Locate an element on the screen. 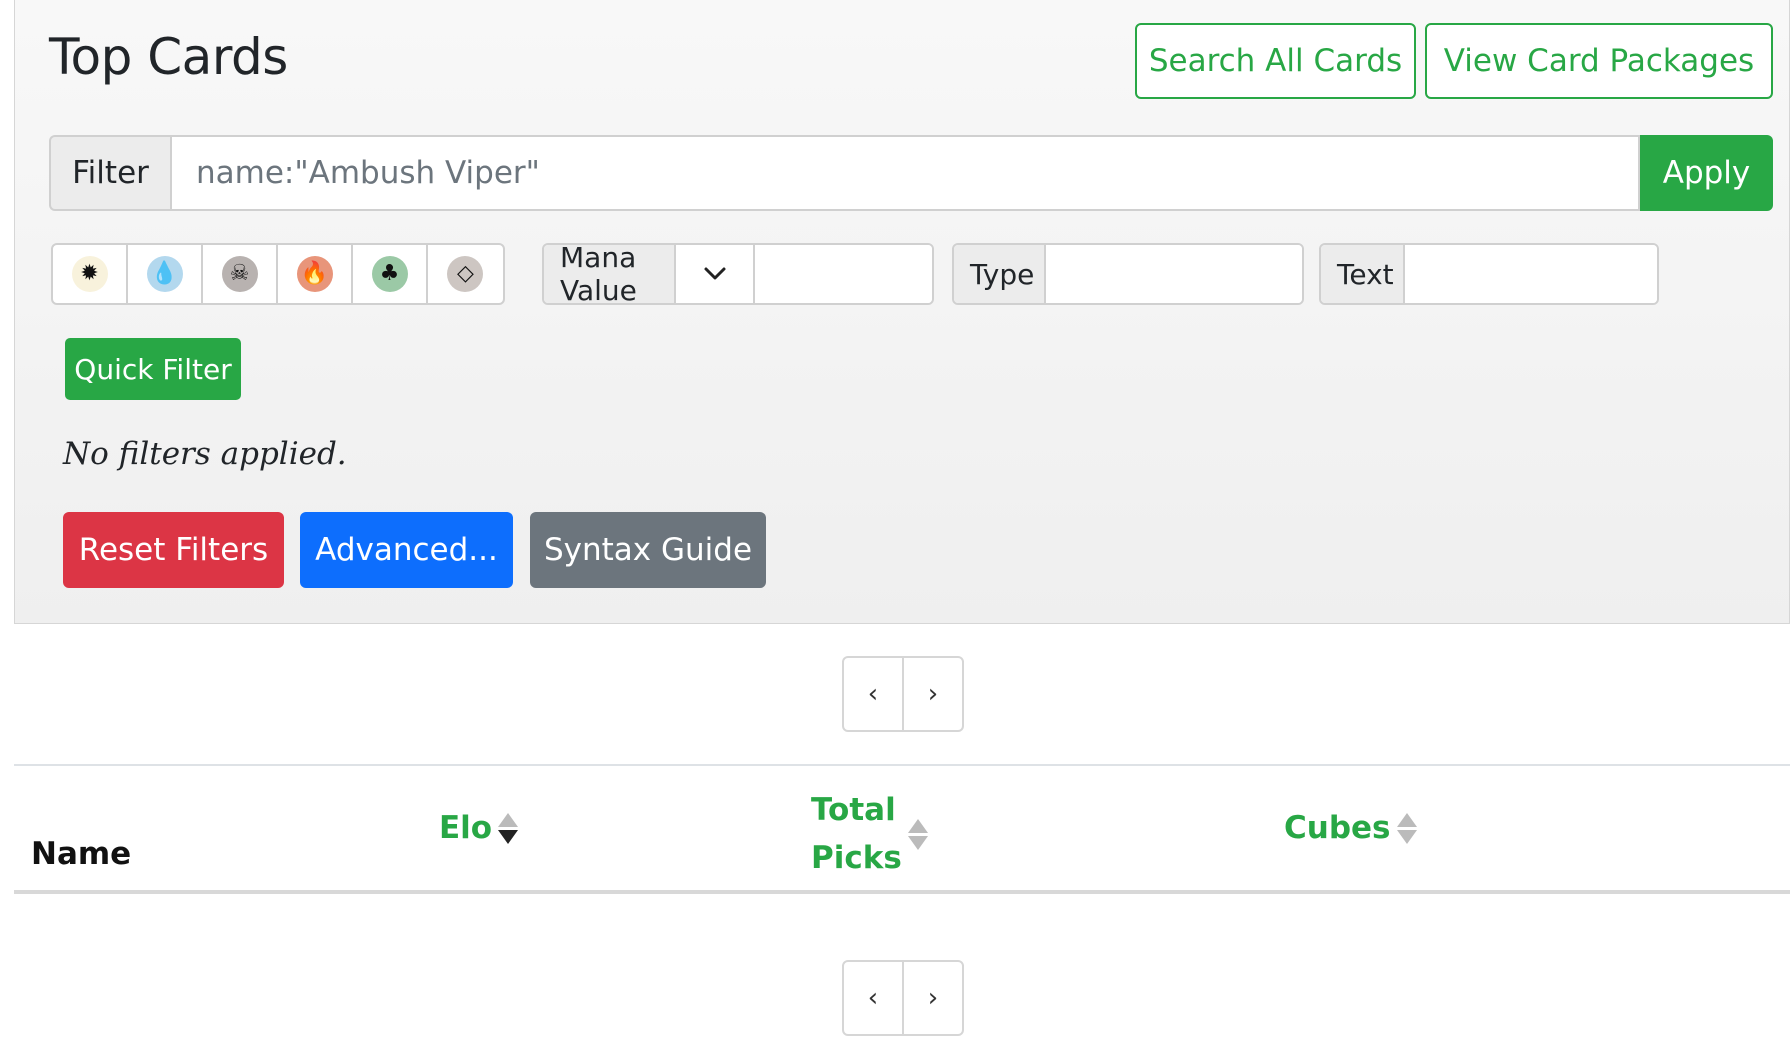 The image size is (1791, 1043). filter-status-text: No filters applied. is located at coordinates (205, 454).